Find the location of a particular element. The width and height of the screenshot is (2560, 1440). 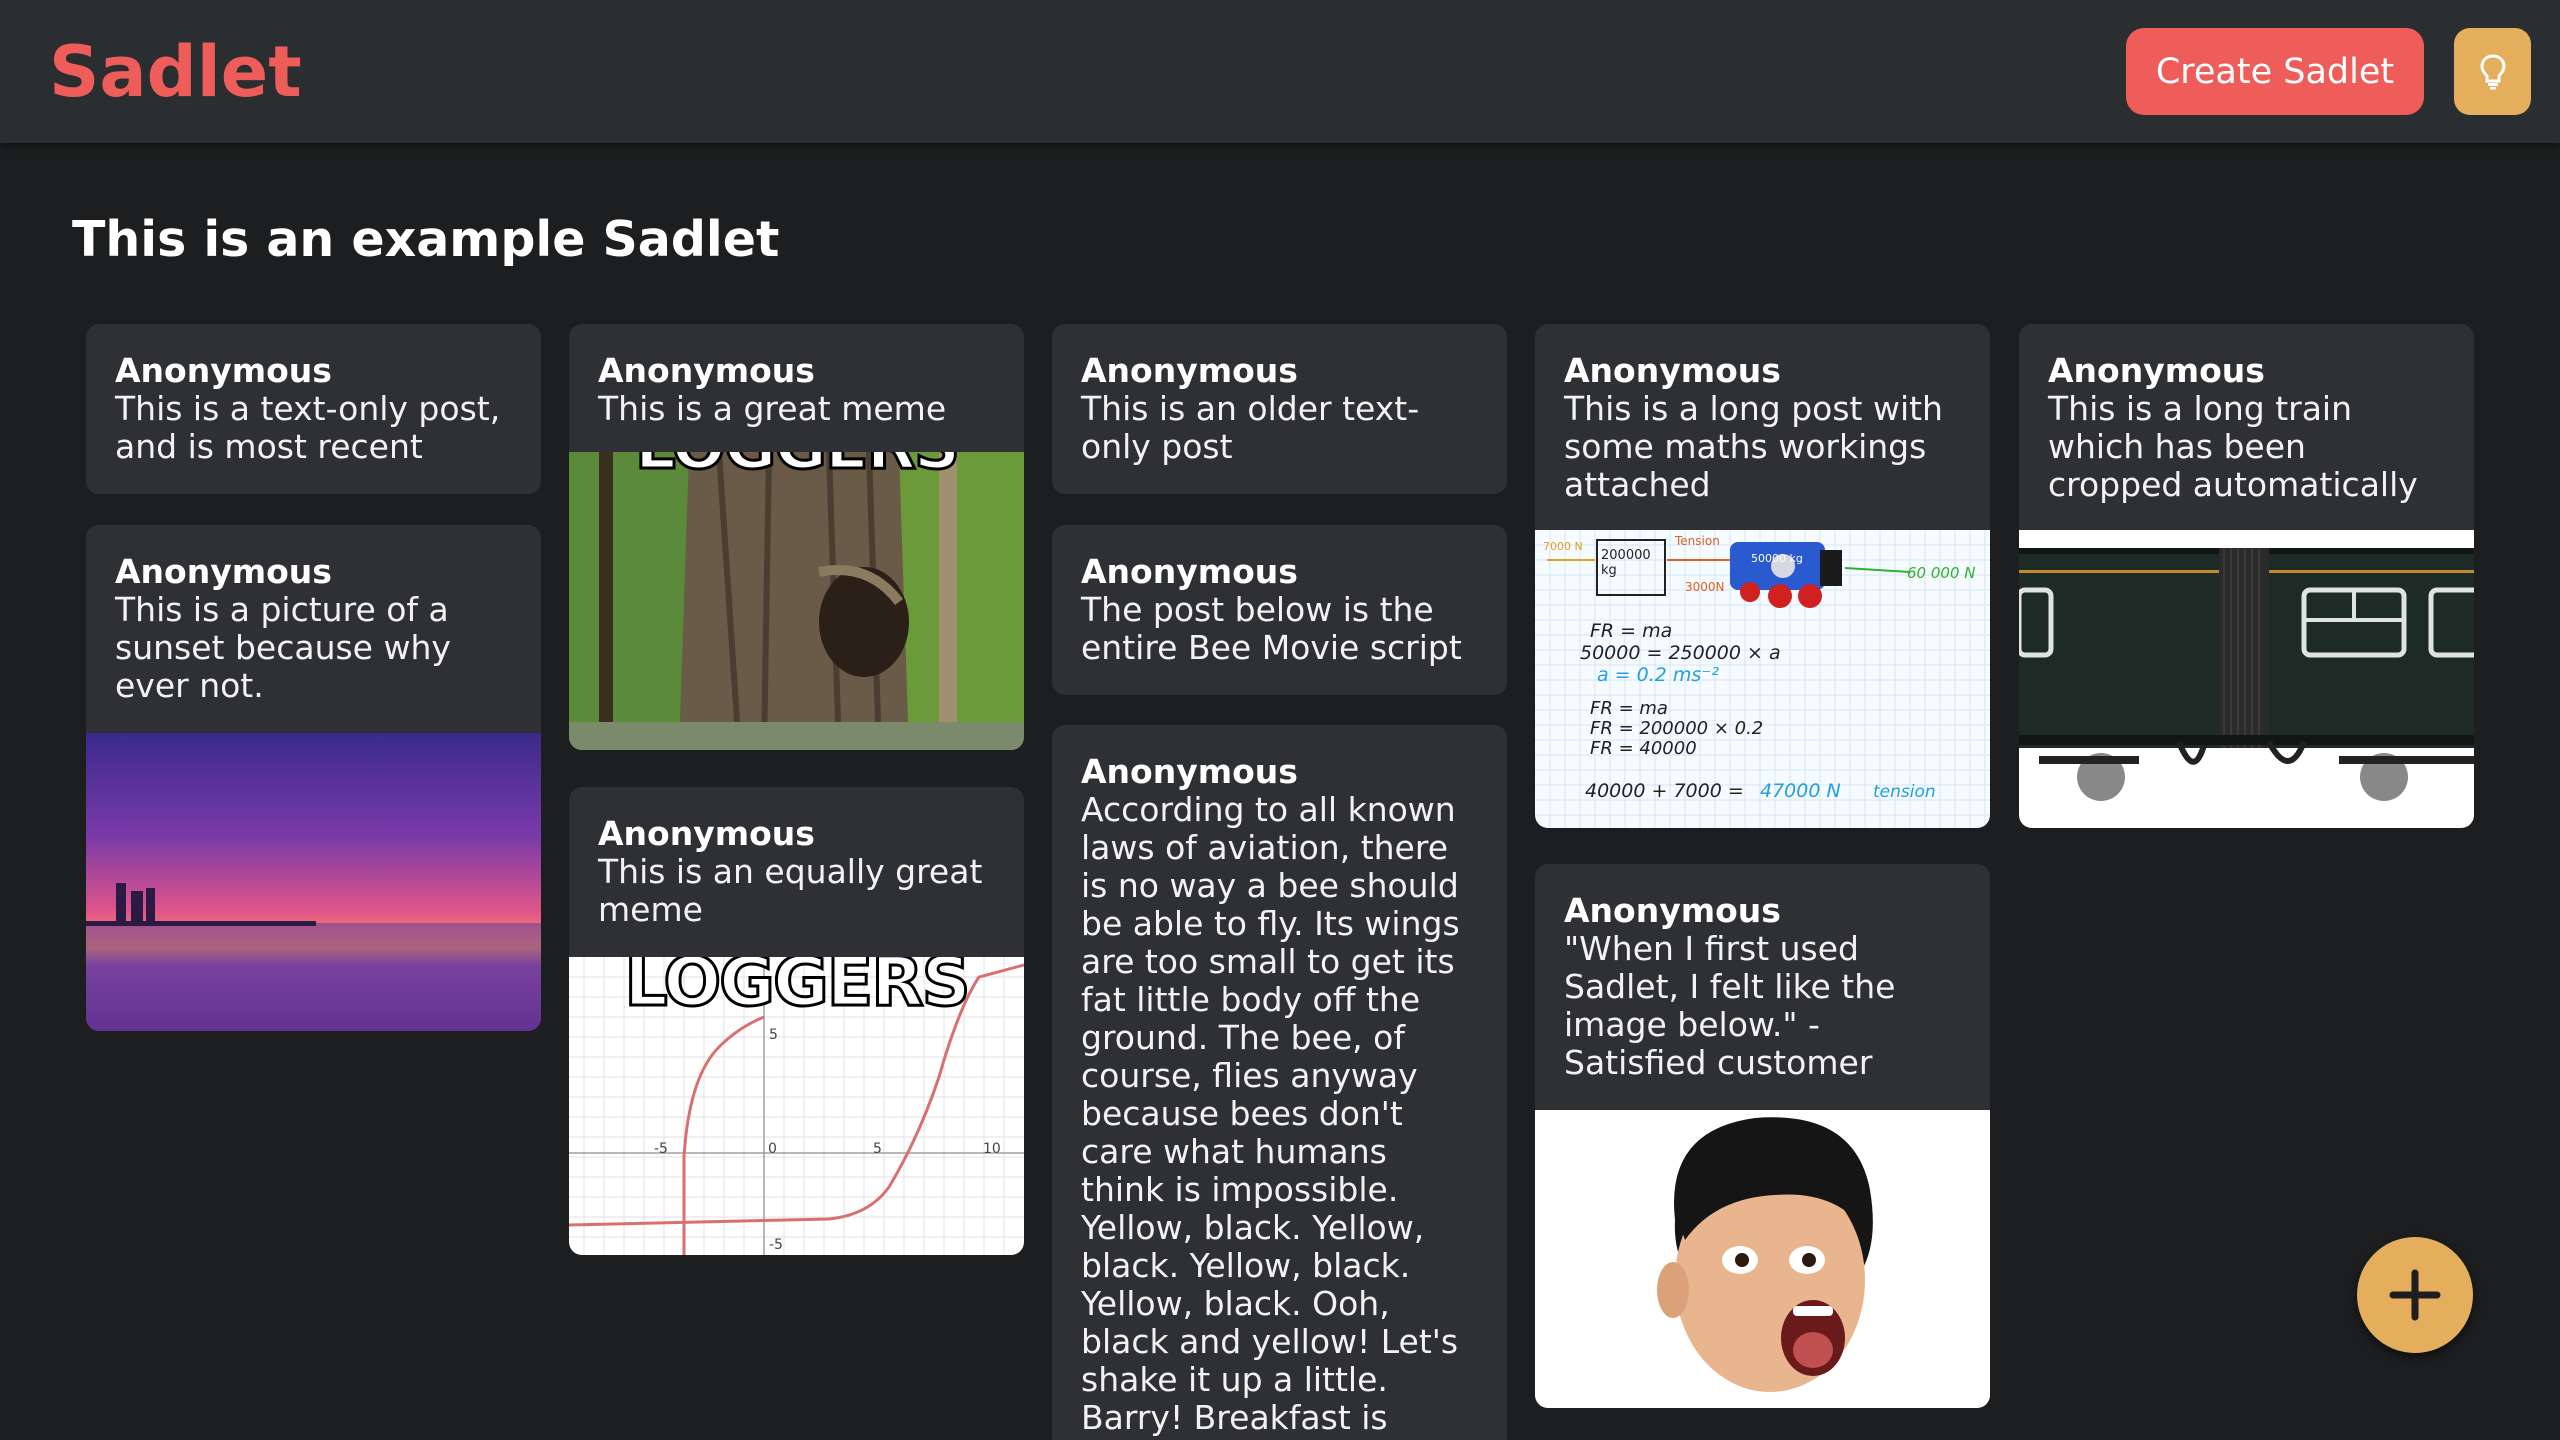

page-title: This is an example Sadlet is located at coordinates (426, 239).